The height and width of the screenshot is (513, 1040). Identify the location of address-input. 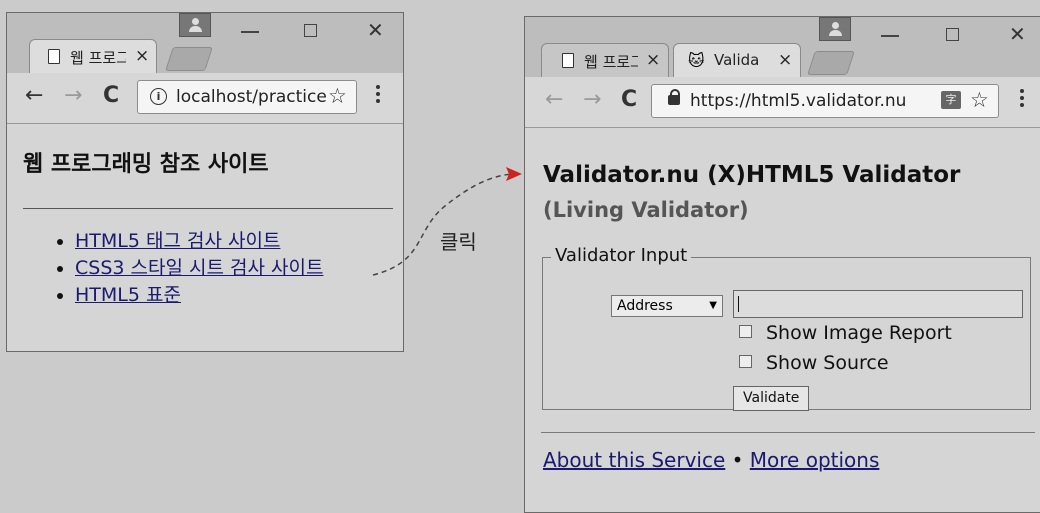
(878, 304).